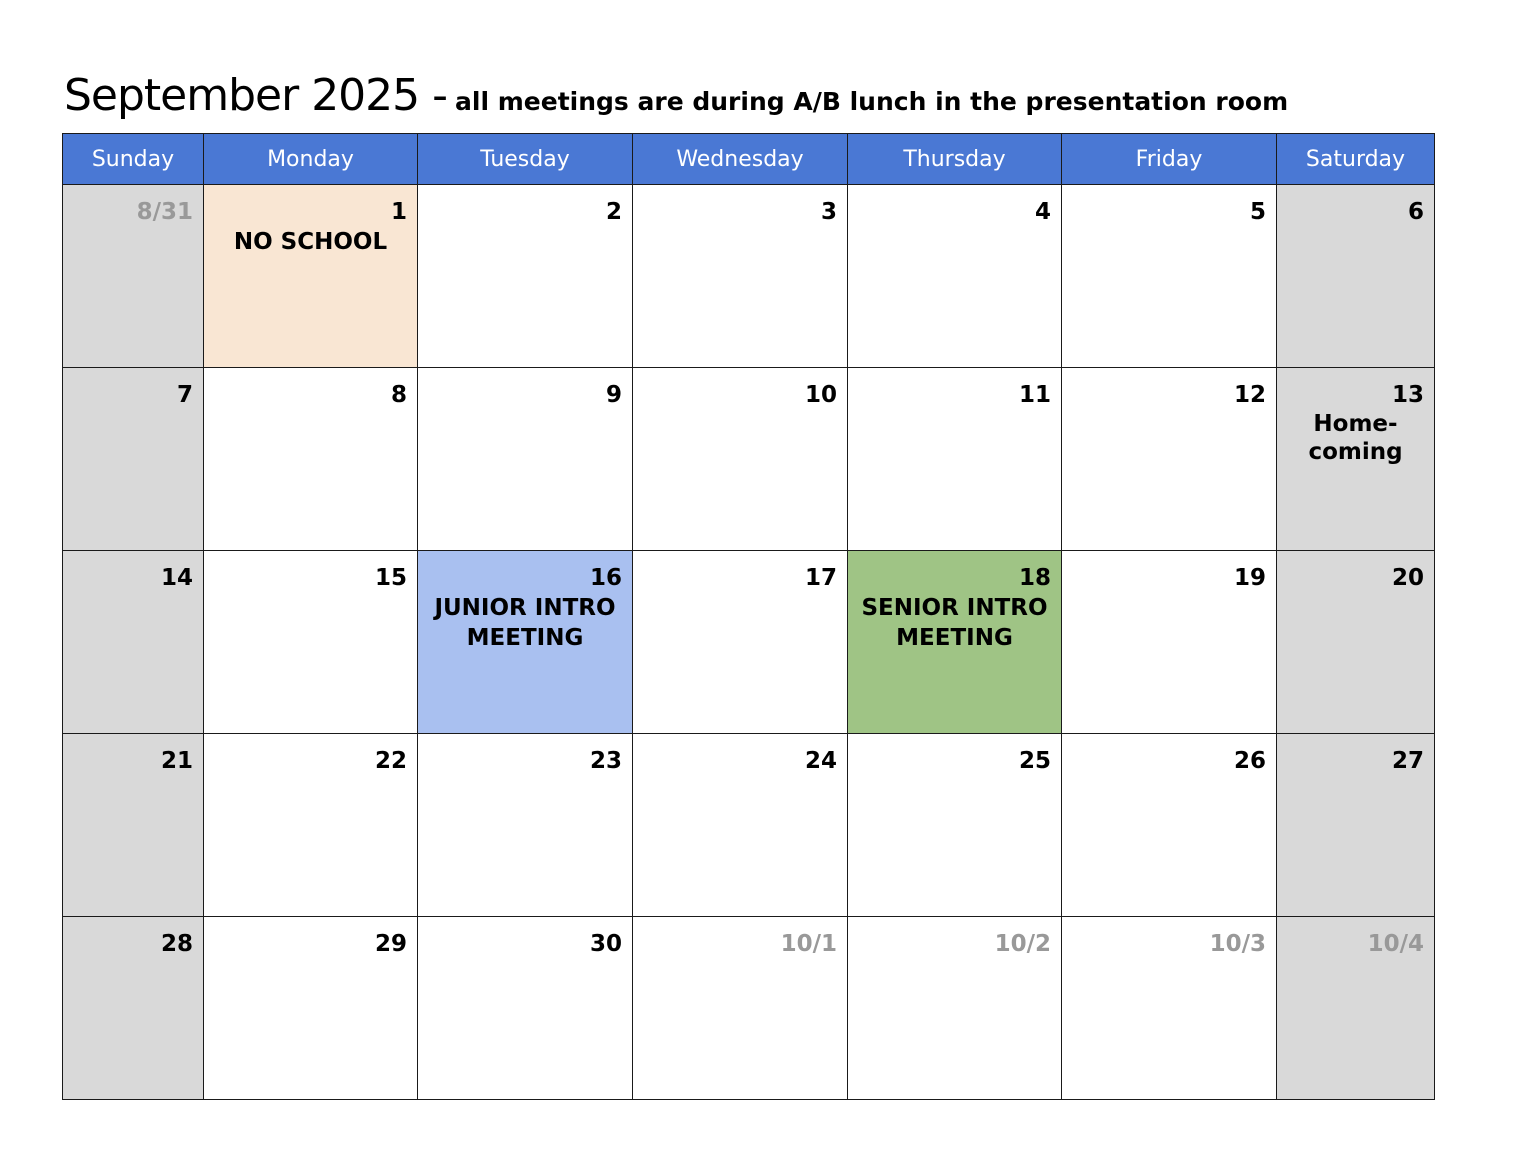  What do you see at coordinates (1249, 578) in the screenshot?
I see `day-number: 19` at bounding box center [1249, 578].